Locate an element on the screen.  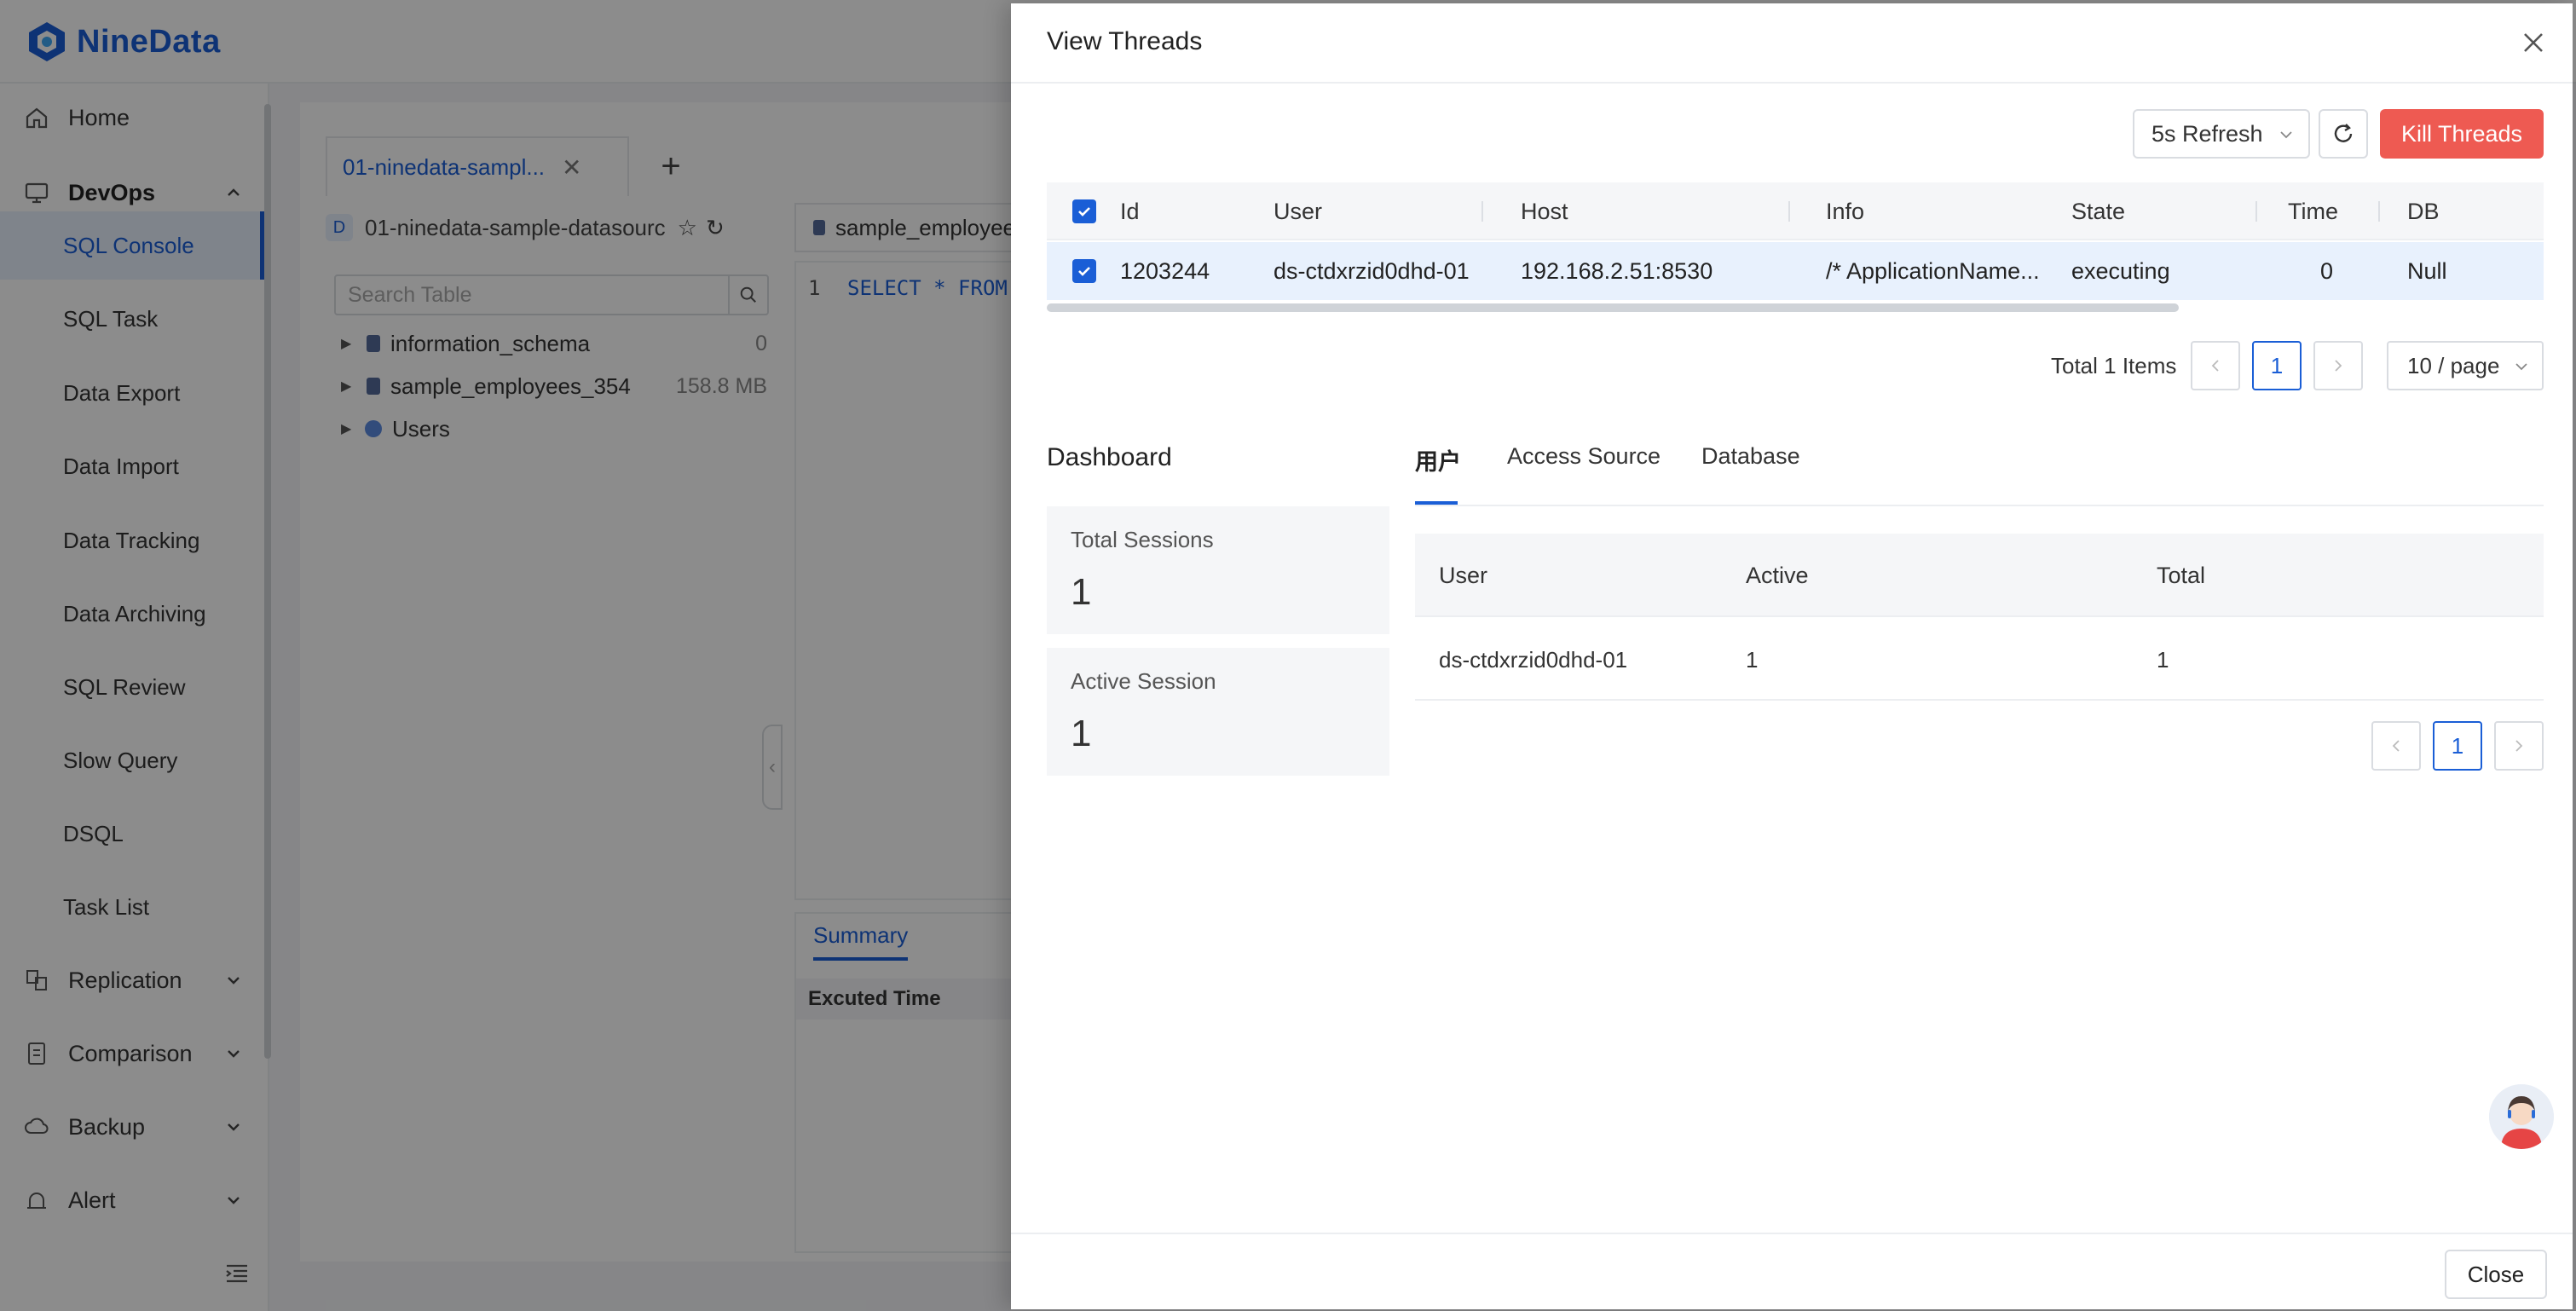
thread-time: 0 is located at coordinates (2327, 270).